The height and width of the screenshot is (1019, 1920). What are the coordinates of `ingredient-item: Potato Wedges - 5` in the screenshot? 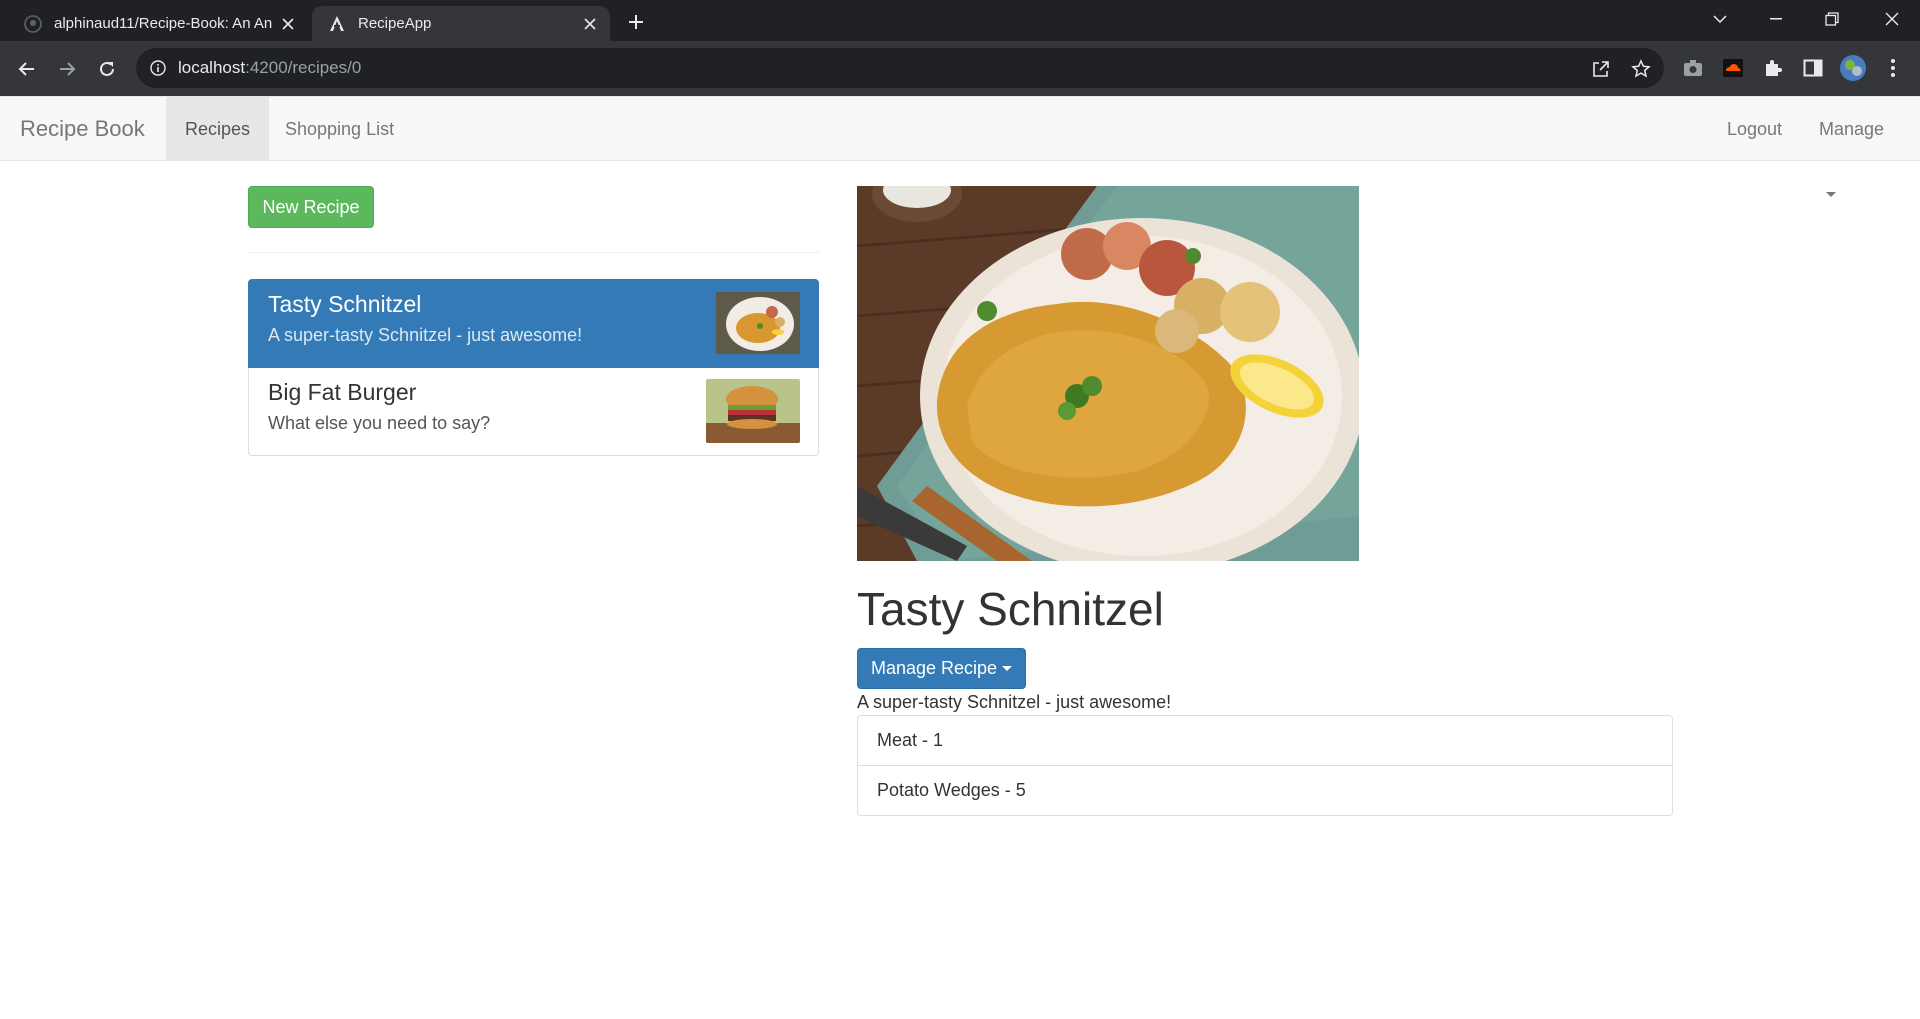 It's located at (1265, 790).